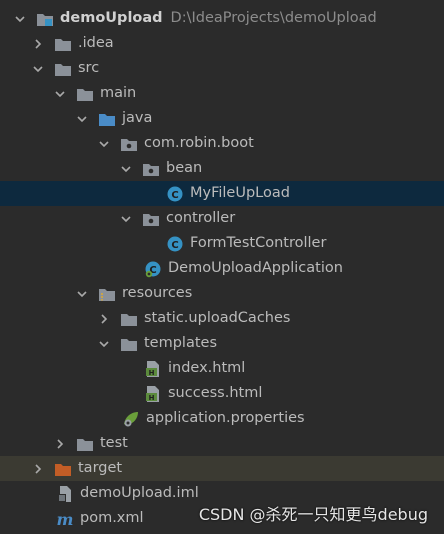 The width and height of the screenshot is (444, 534). What do you see at coordinates (45, 19) in the screenshot?
I see `module-icon` at bounding box center [45, 19].